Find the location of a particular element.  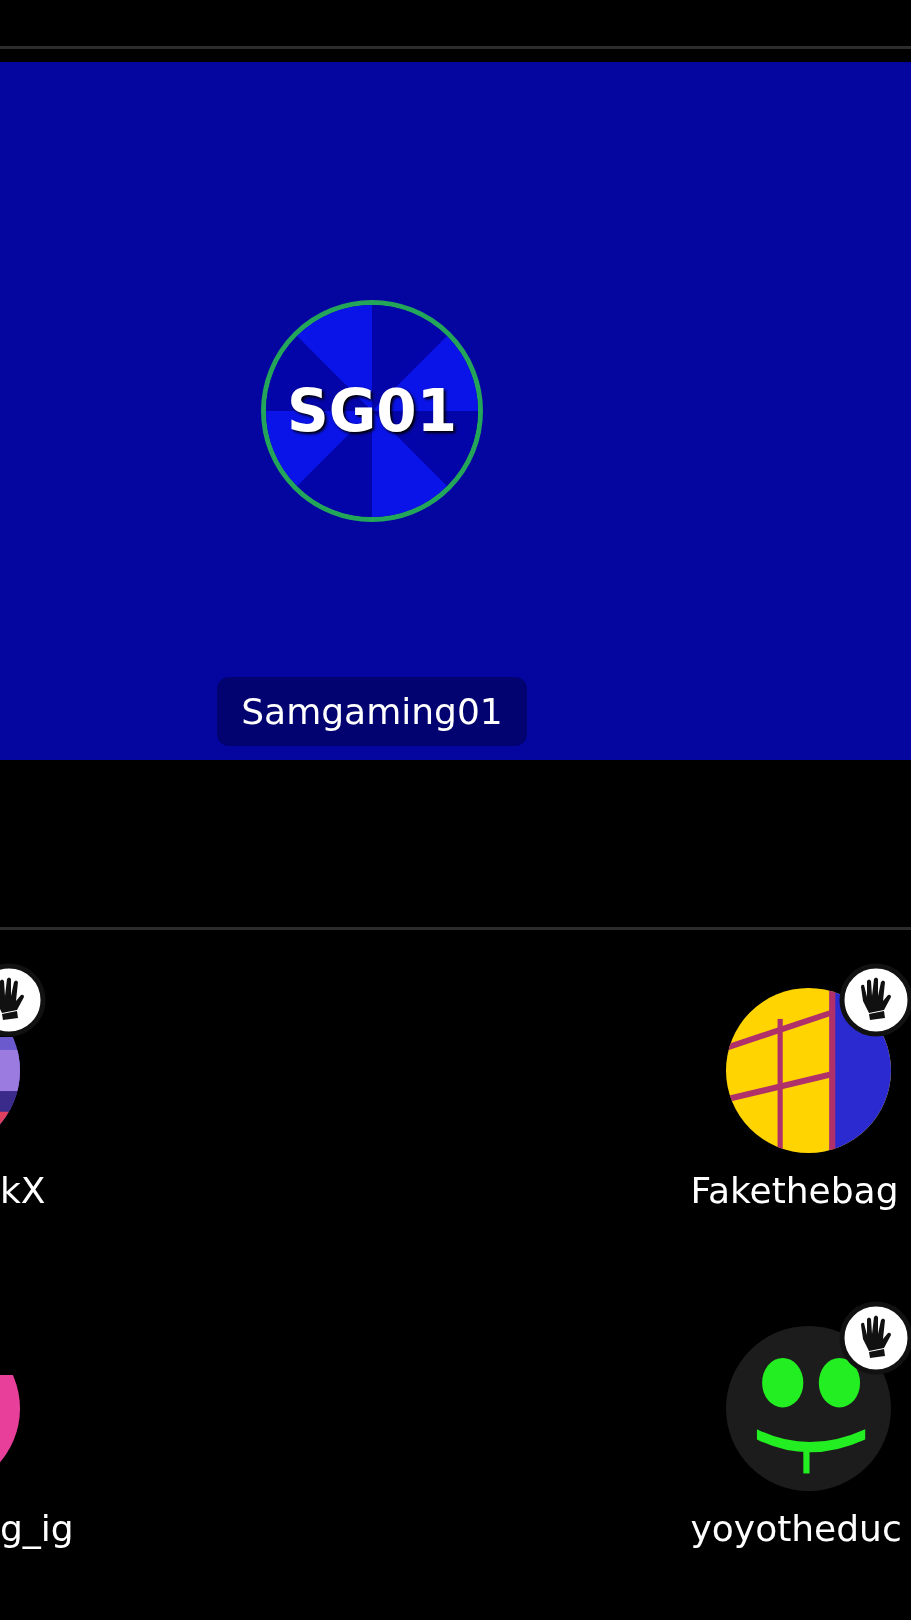

participant-name: kX is located at coordinates (23, 1190).